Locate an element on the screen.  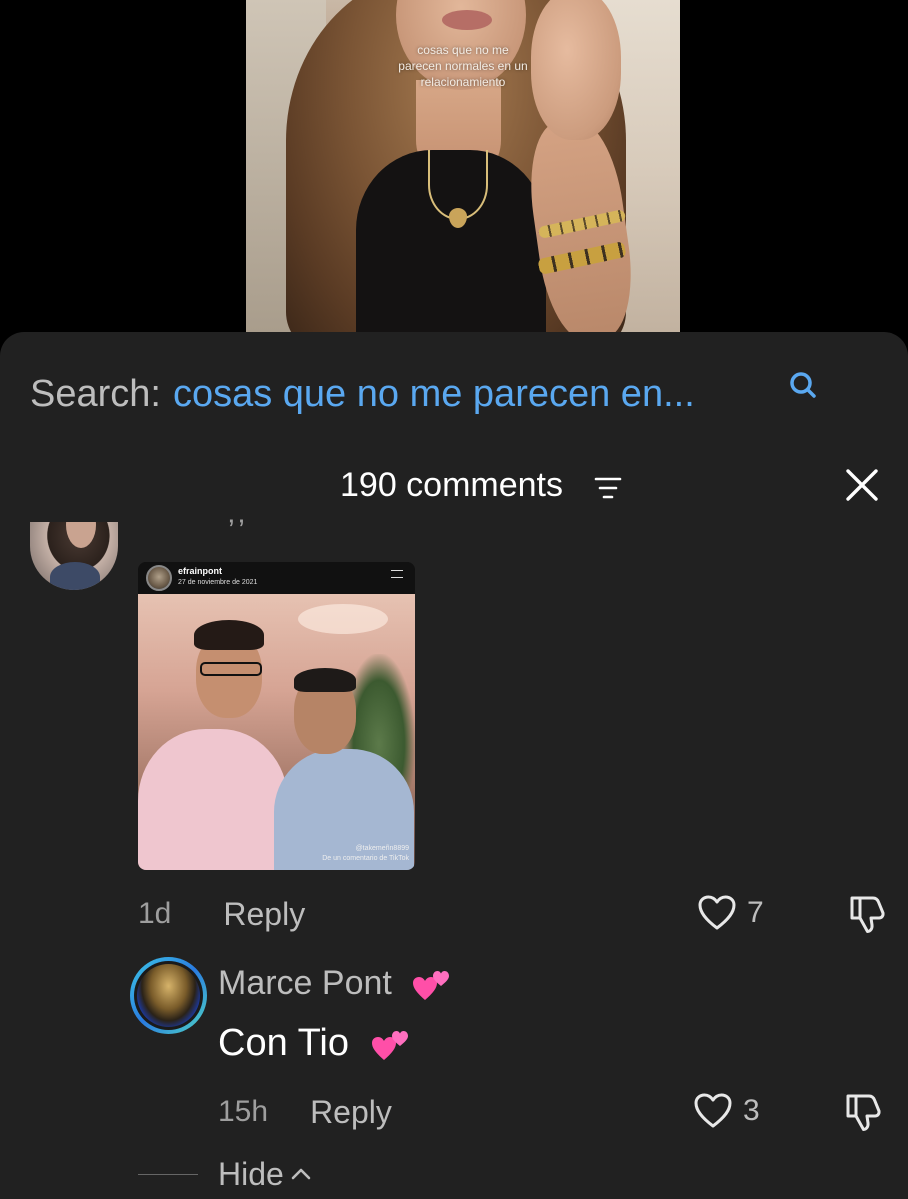
comment-time: 1d is located at coordinates (155, 913).